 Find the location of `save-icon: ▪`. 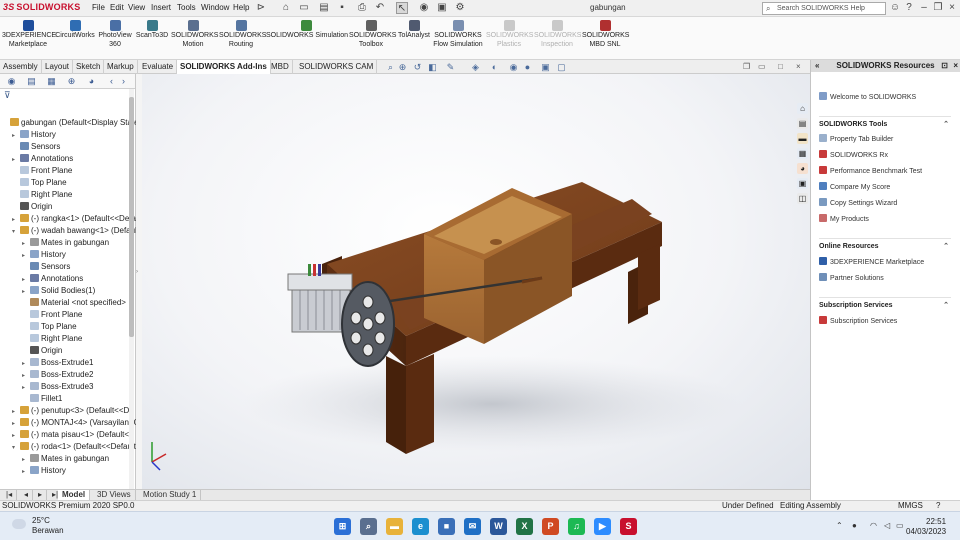

save-icon: ▪ is located at coordinates (342, 8).